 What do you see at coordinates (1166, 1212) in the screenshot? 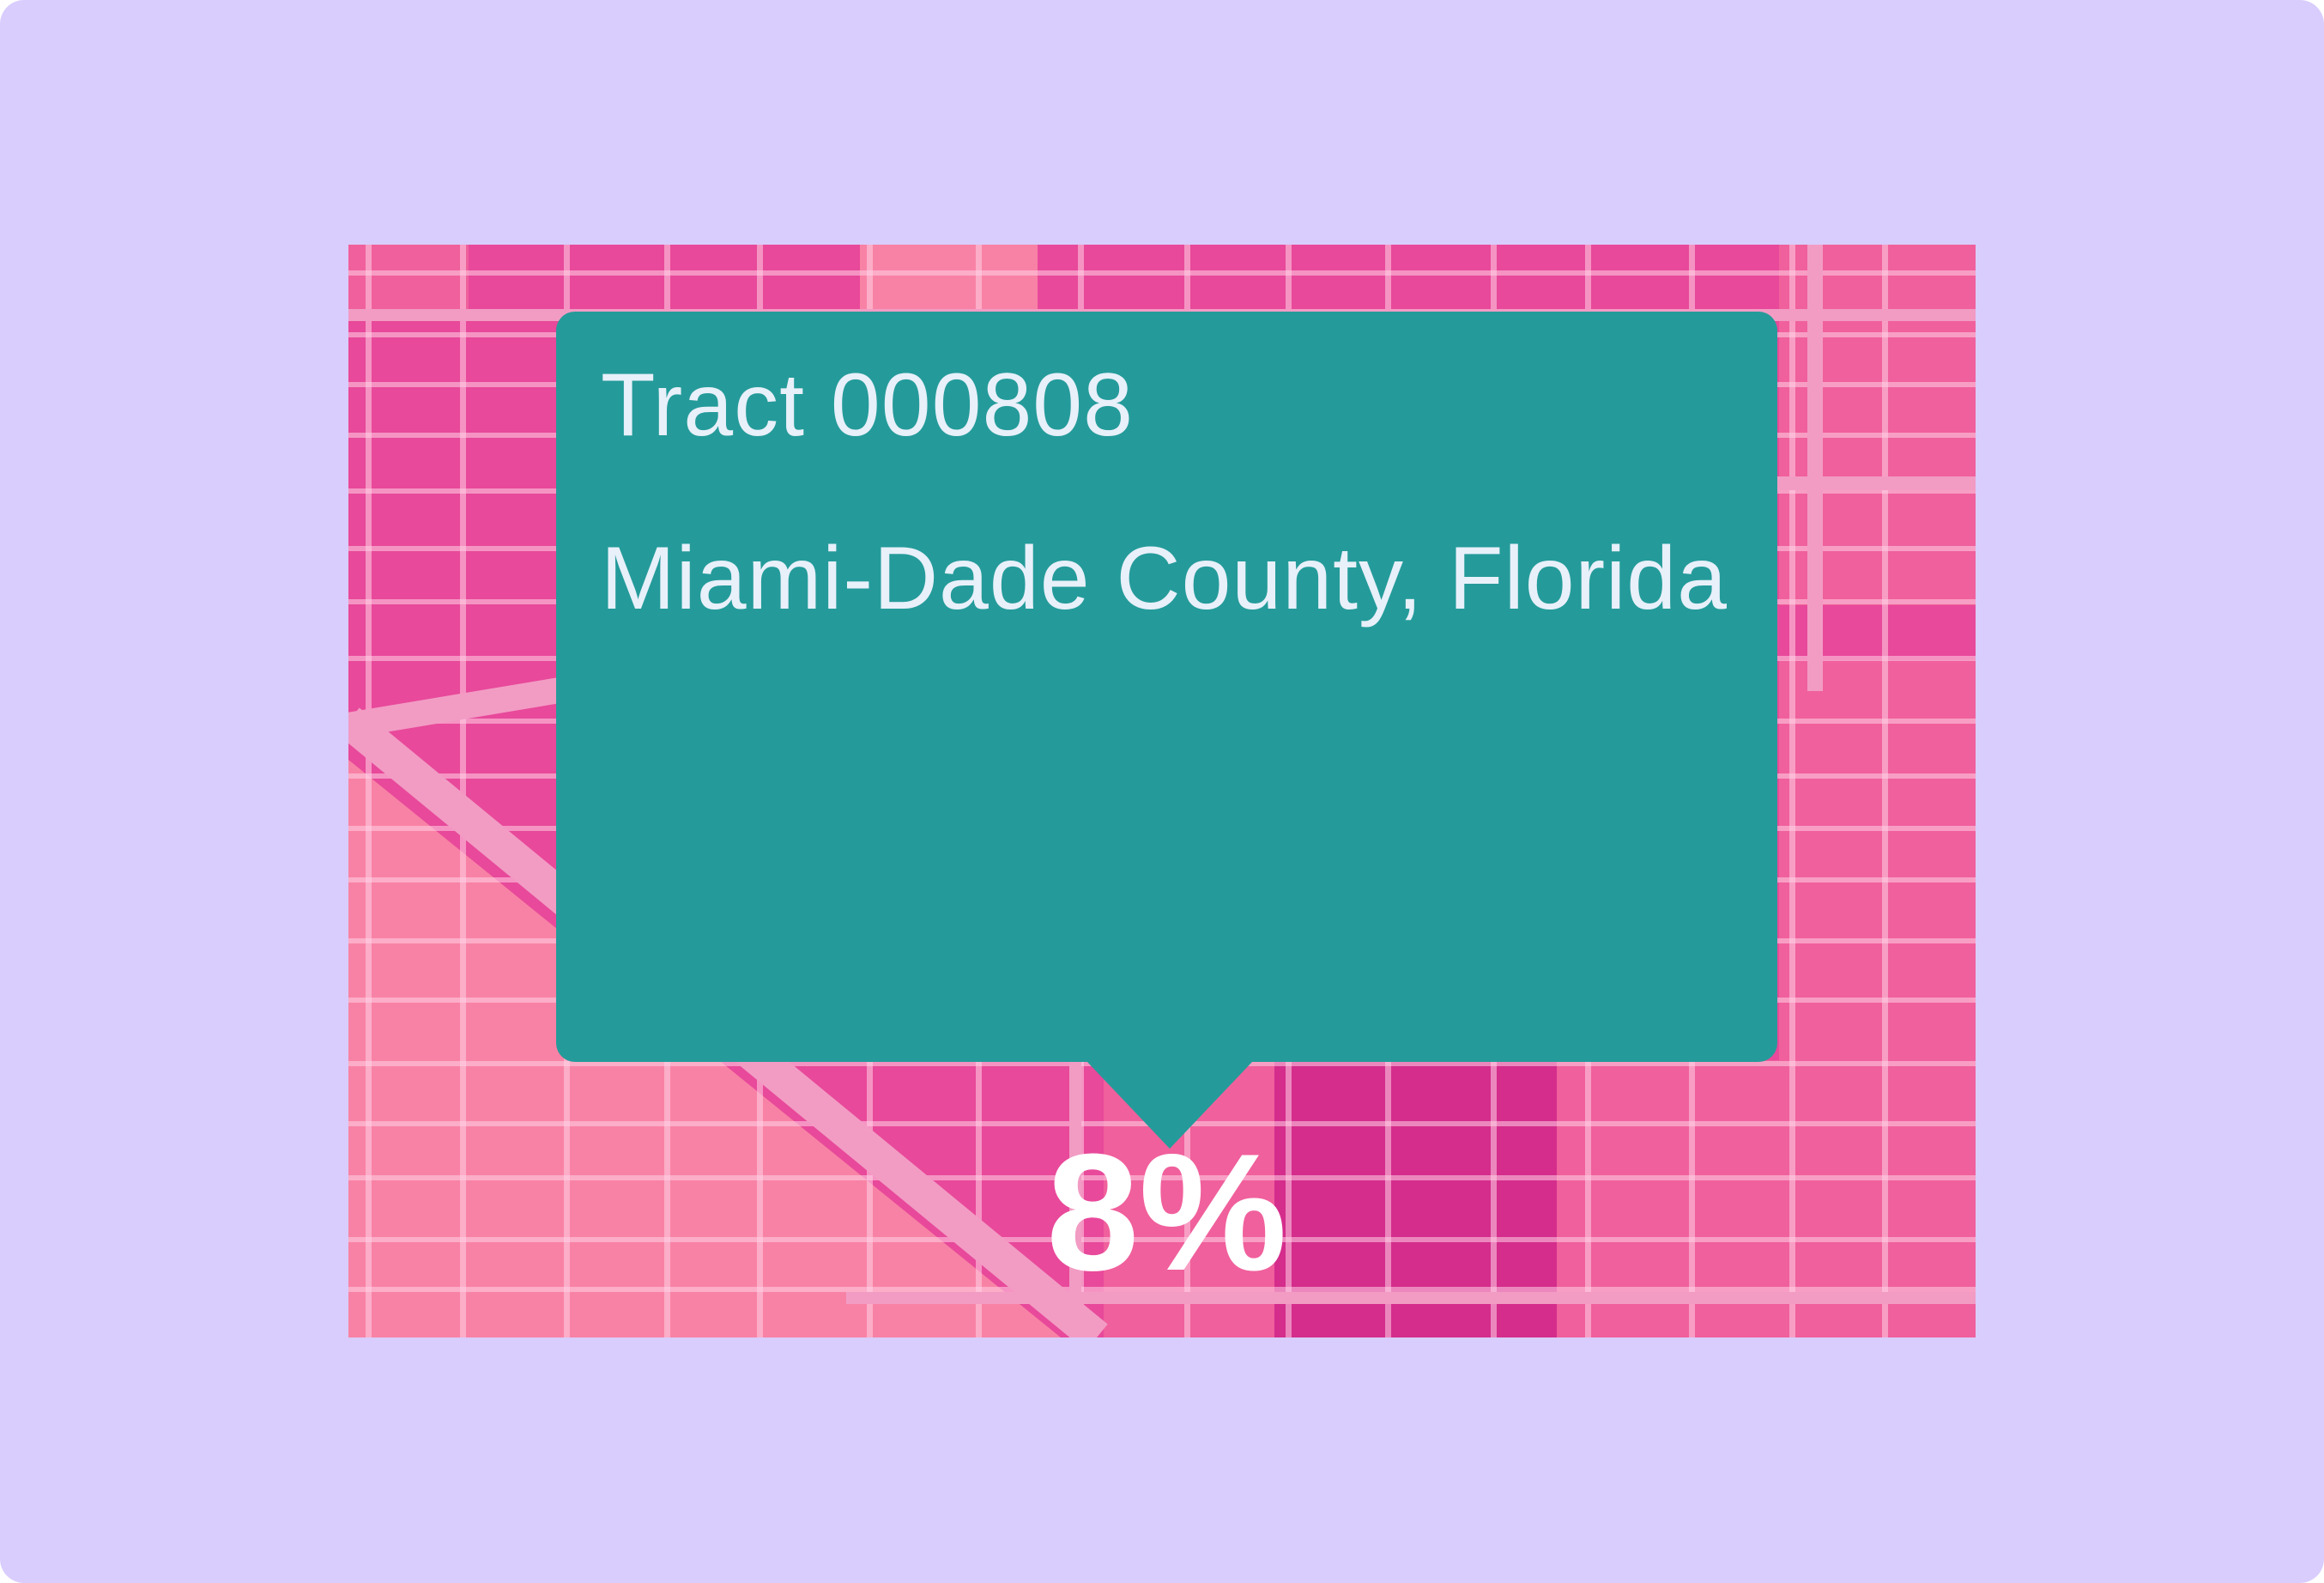
I see `tract-value: 8%` at bounding box center [1166, 1212].